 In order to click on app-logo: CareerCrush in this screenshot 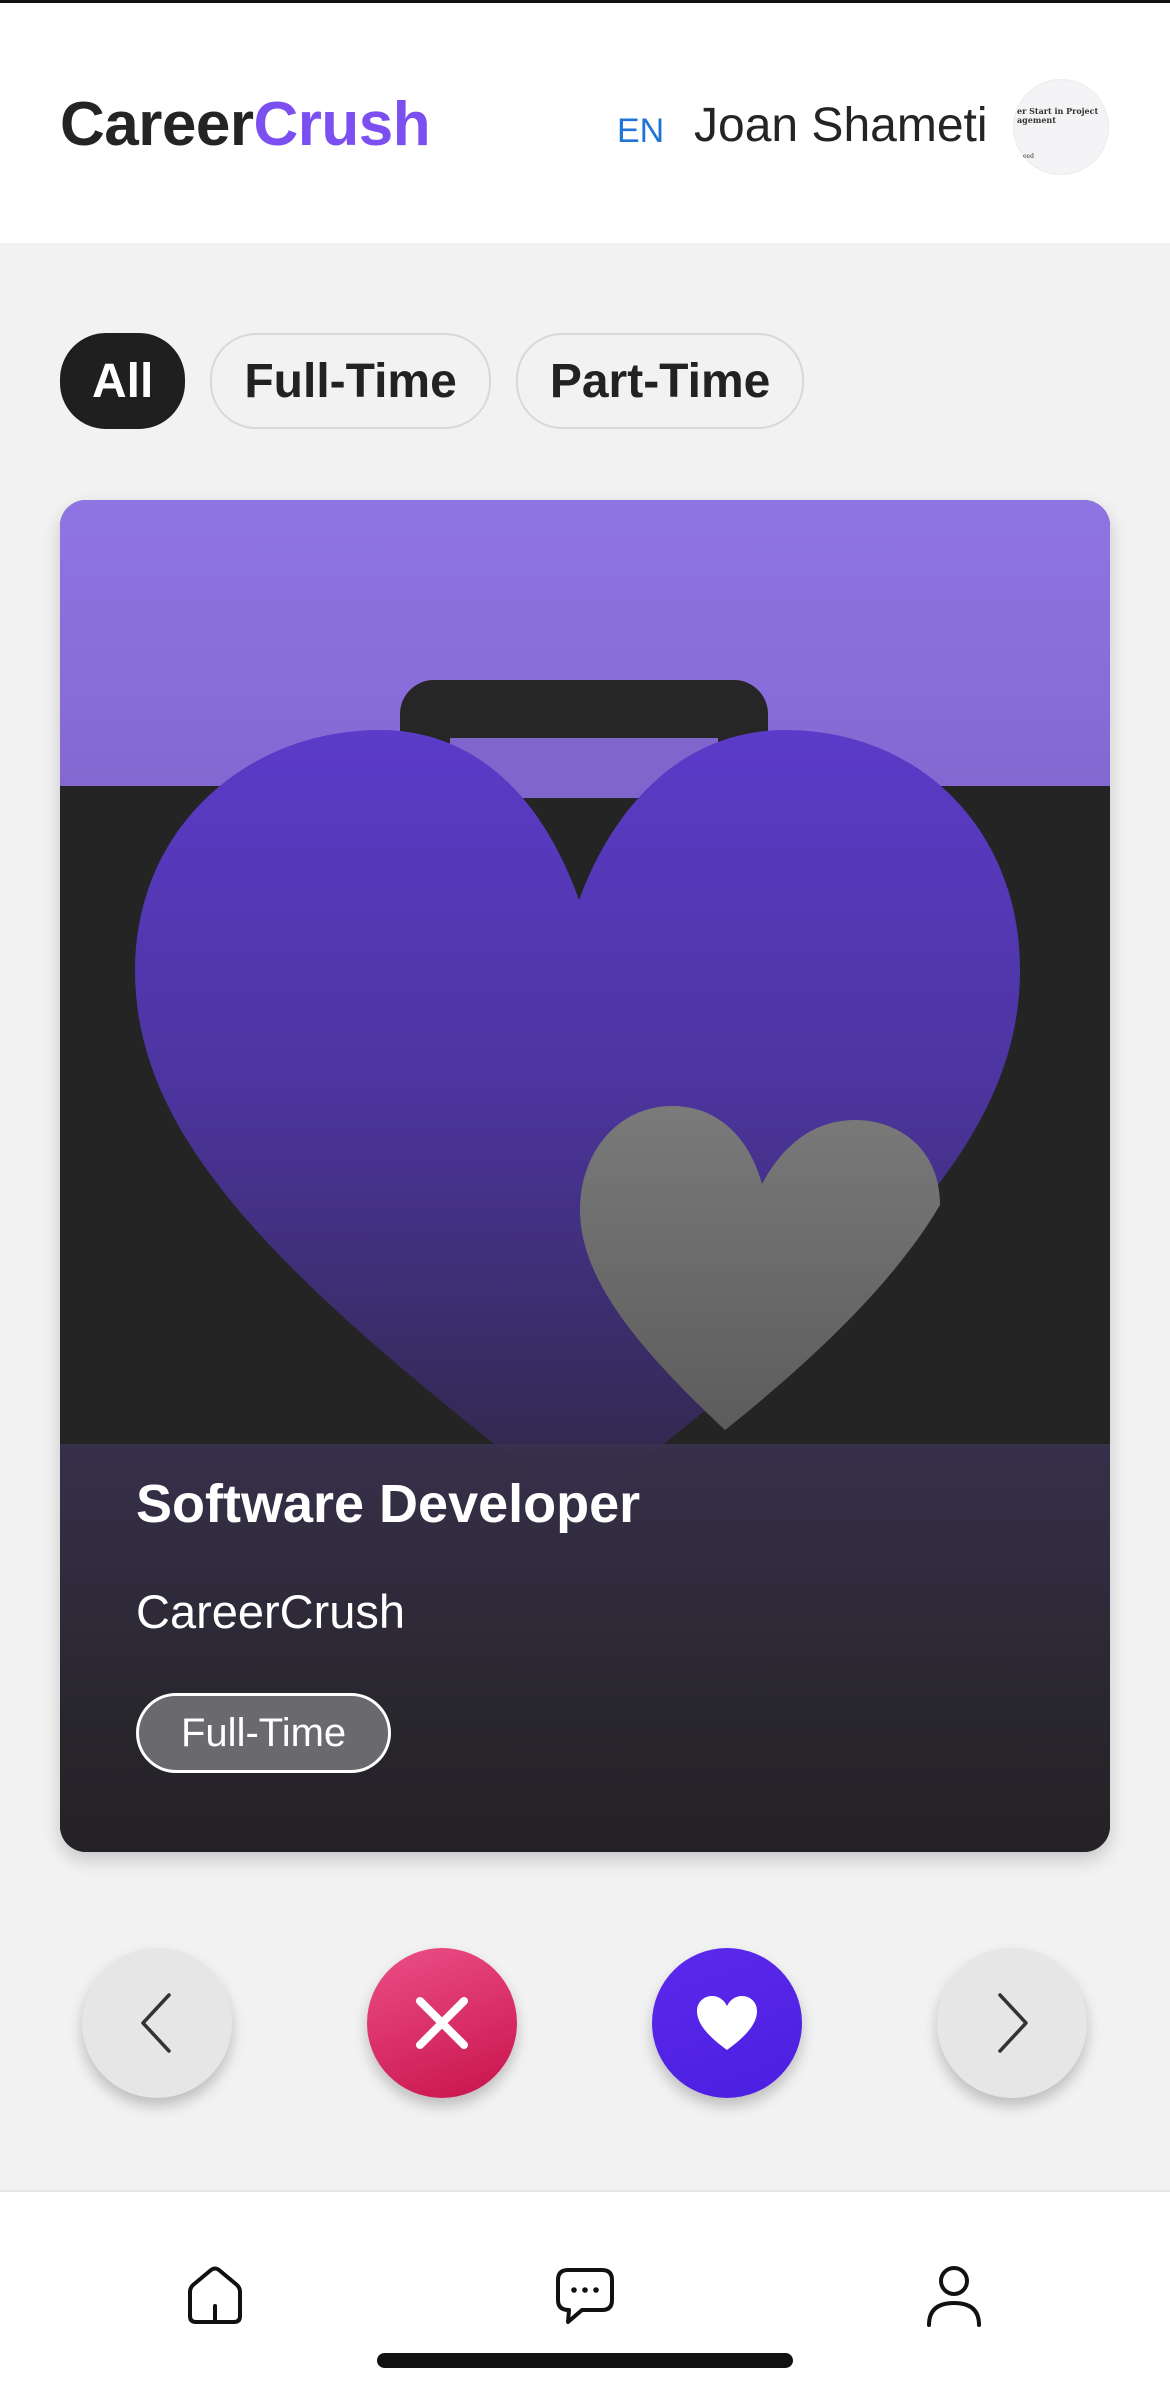, I will do `click(245, 125)`.